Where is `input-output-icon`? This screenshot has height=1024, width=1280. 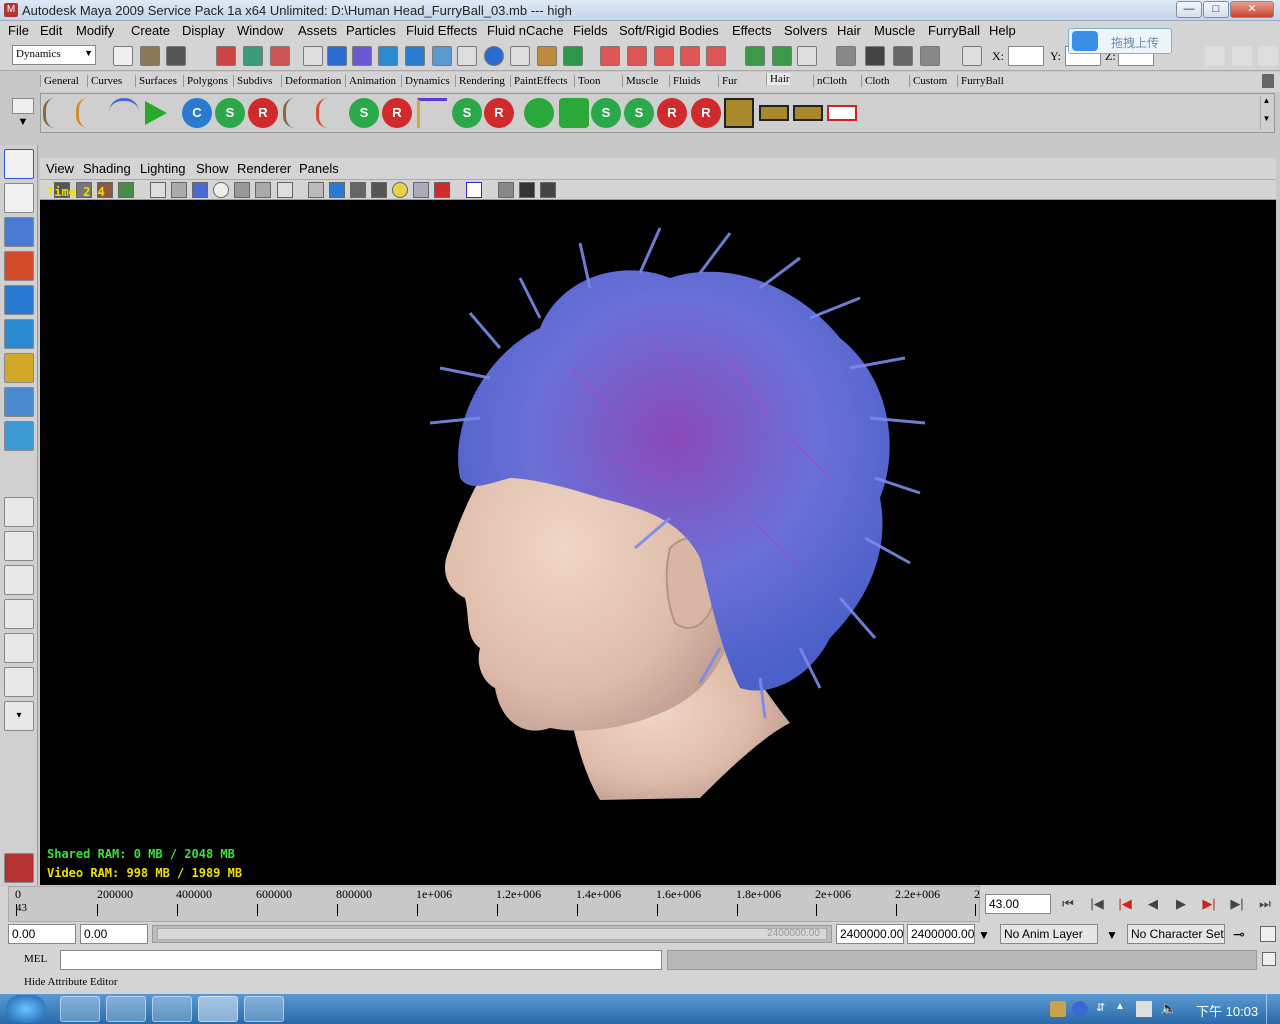
input-output-icon is located at coordinates (807, 56).